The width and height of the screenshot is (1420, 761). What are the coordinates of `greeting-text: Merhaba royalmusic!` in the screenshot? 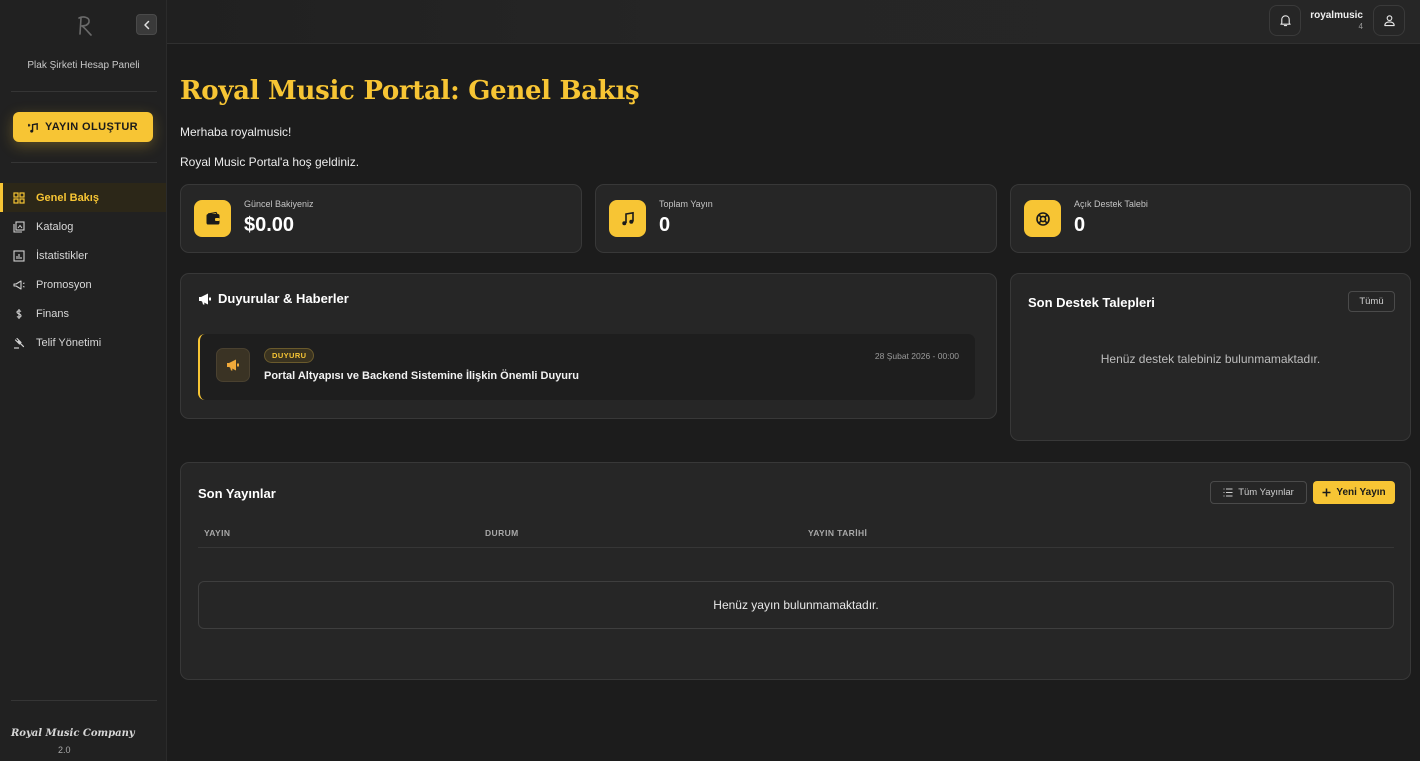 It's located at (236, 132).